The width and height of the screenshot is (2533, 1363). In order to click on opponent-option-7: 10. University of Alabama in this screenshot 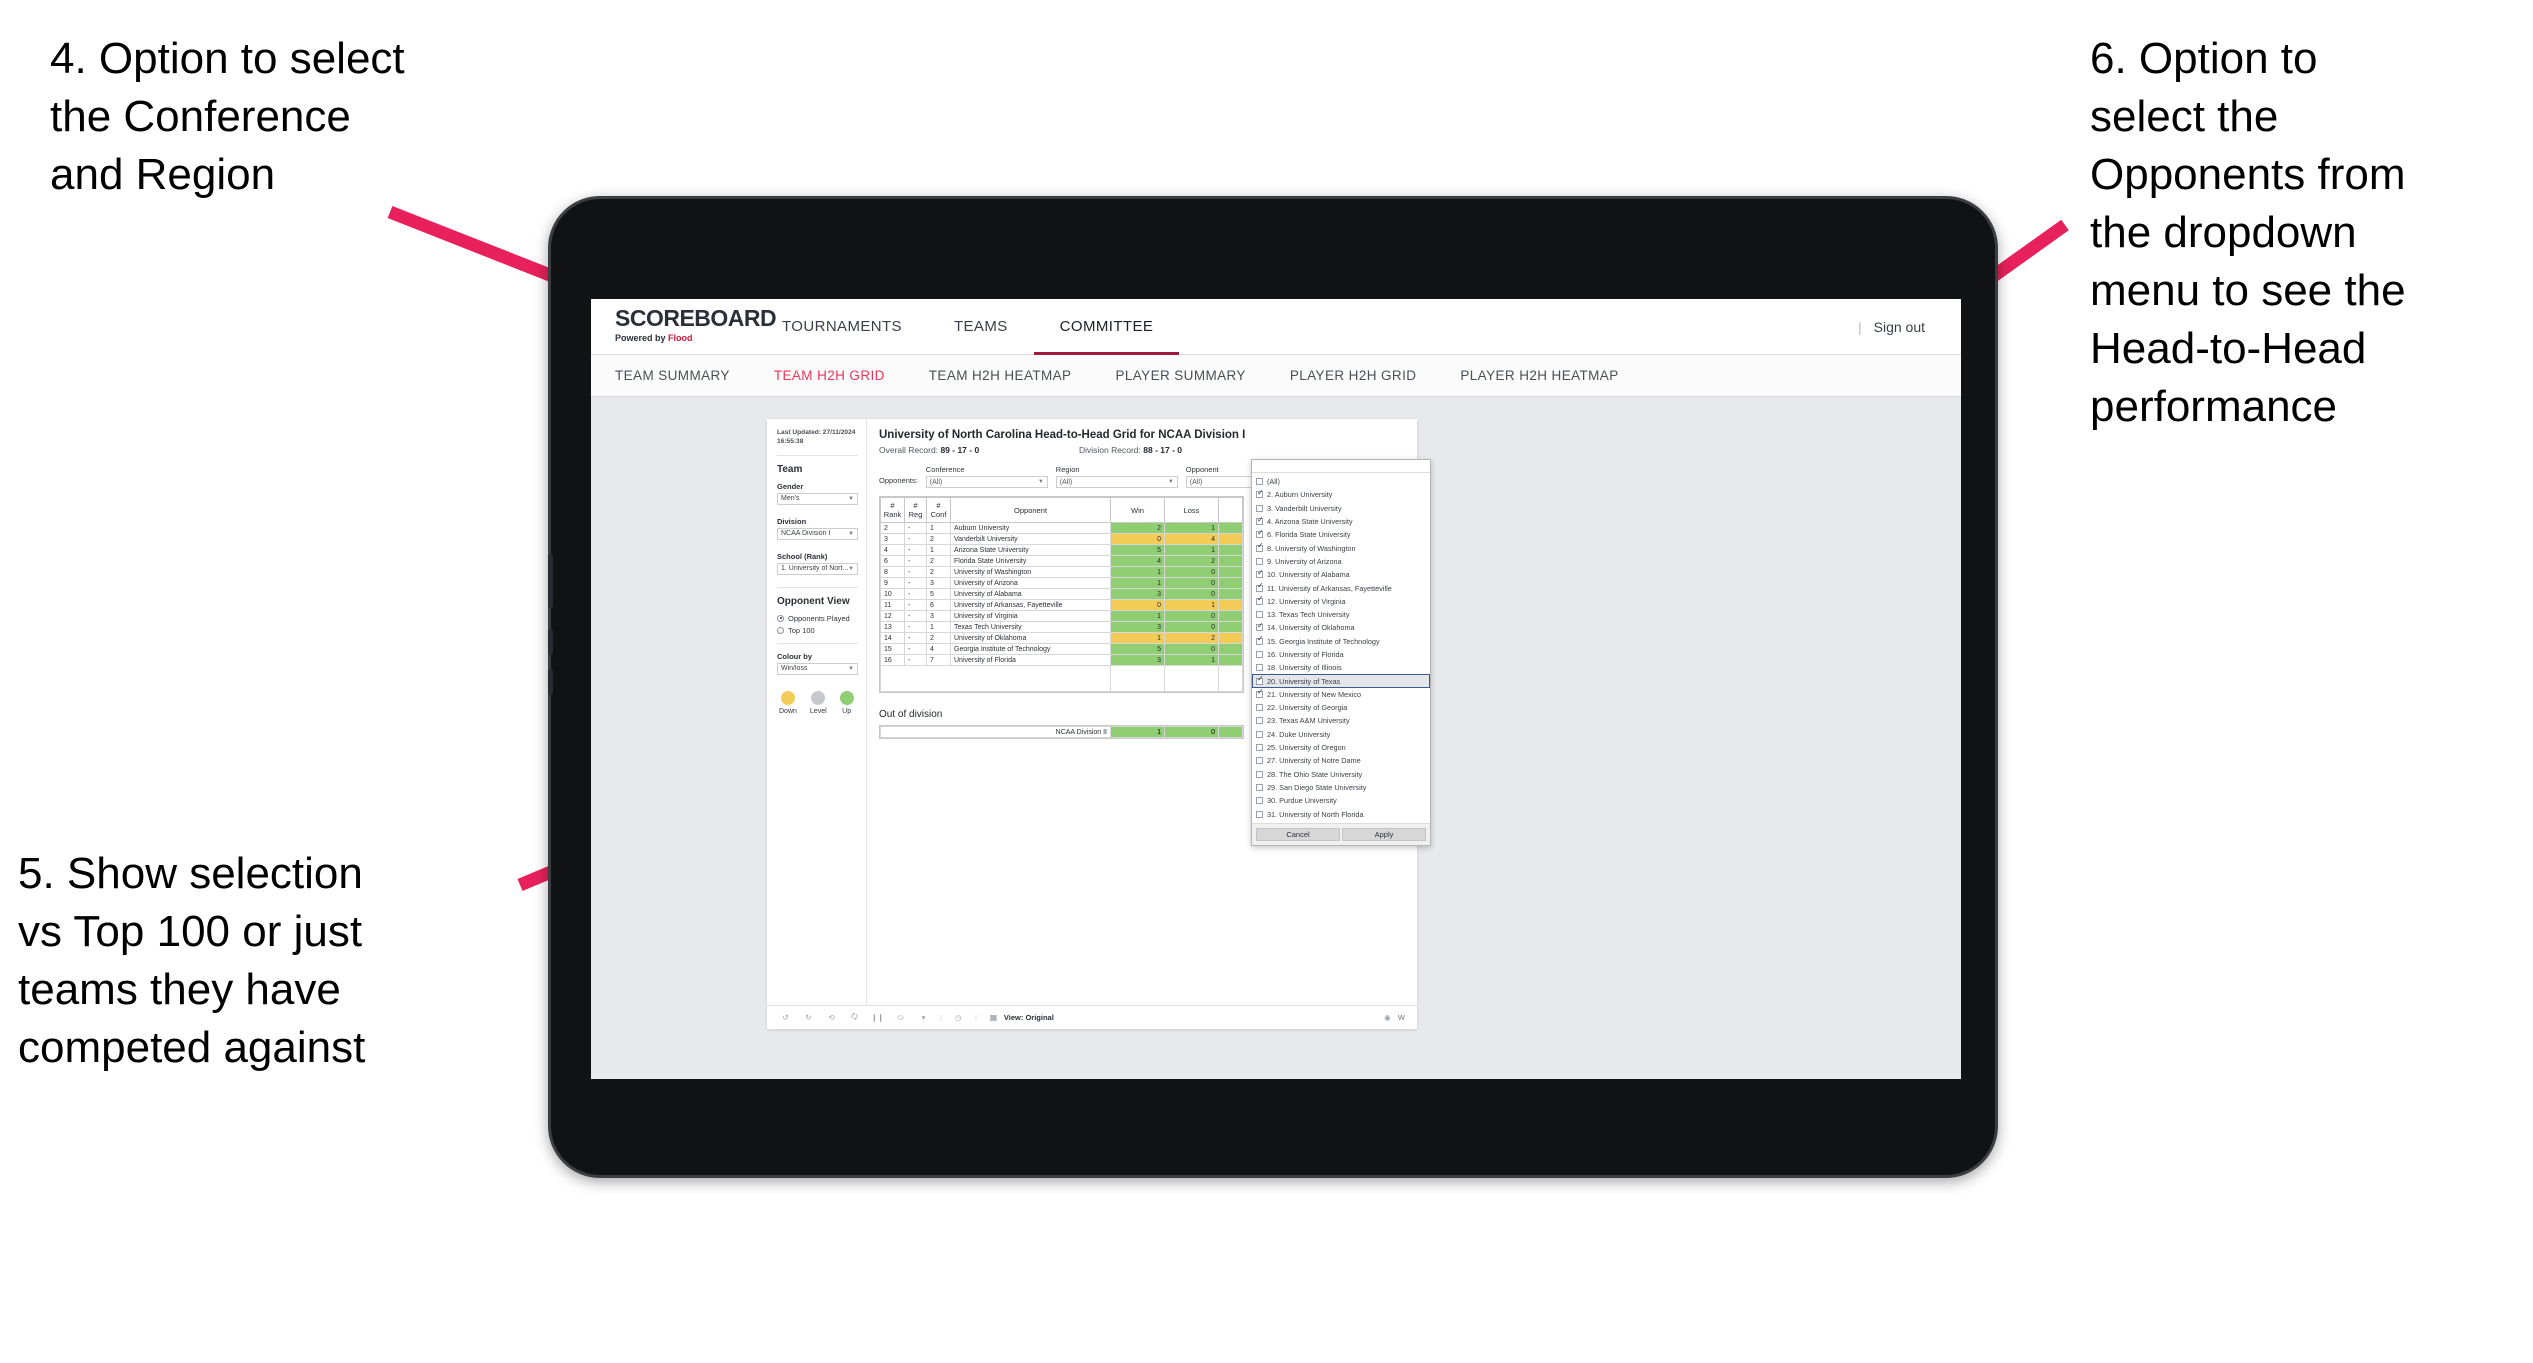, I will do `click(1341, 574)`.